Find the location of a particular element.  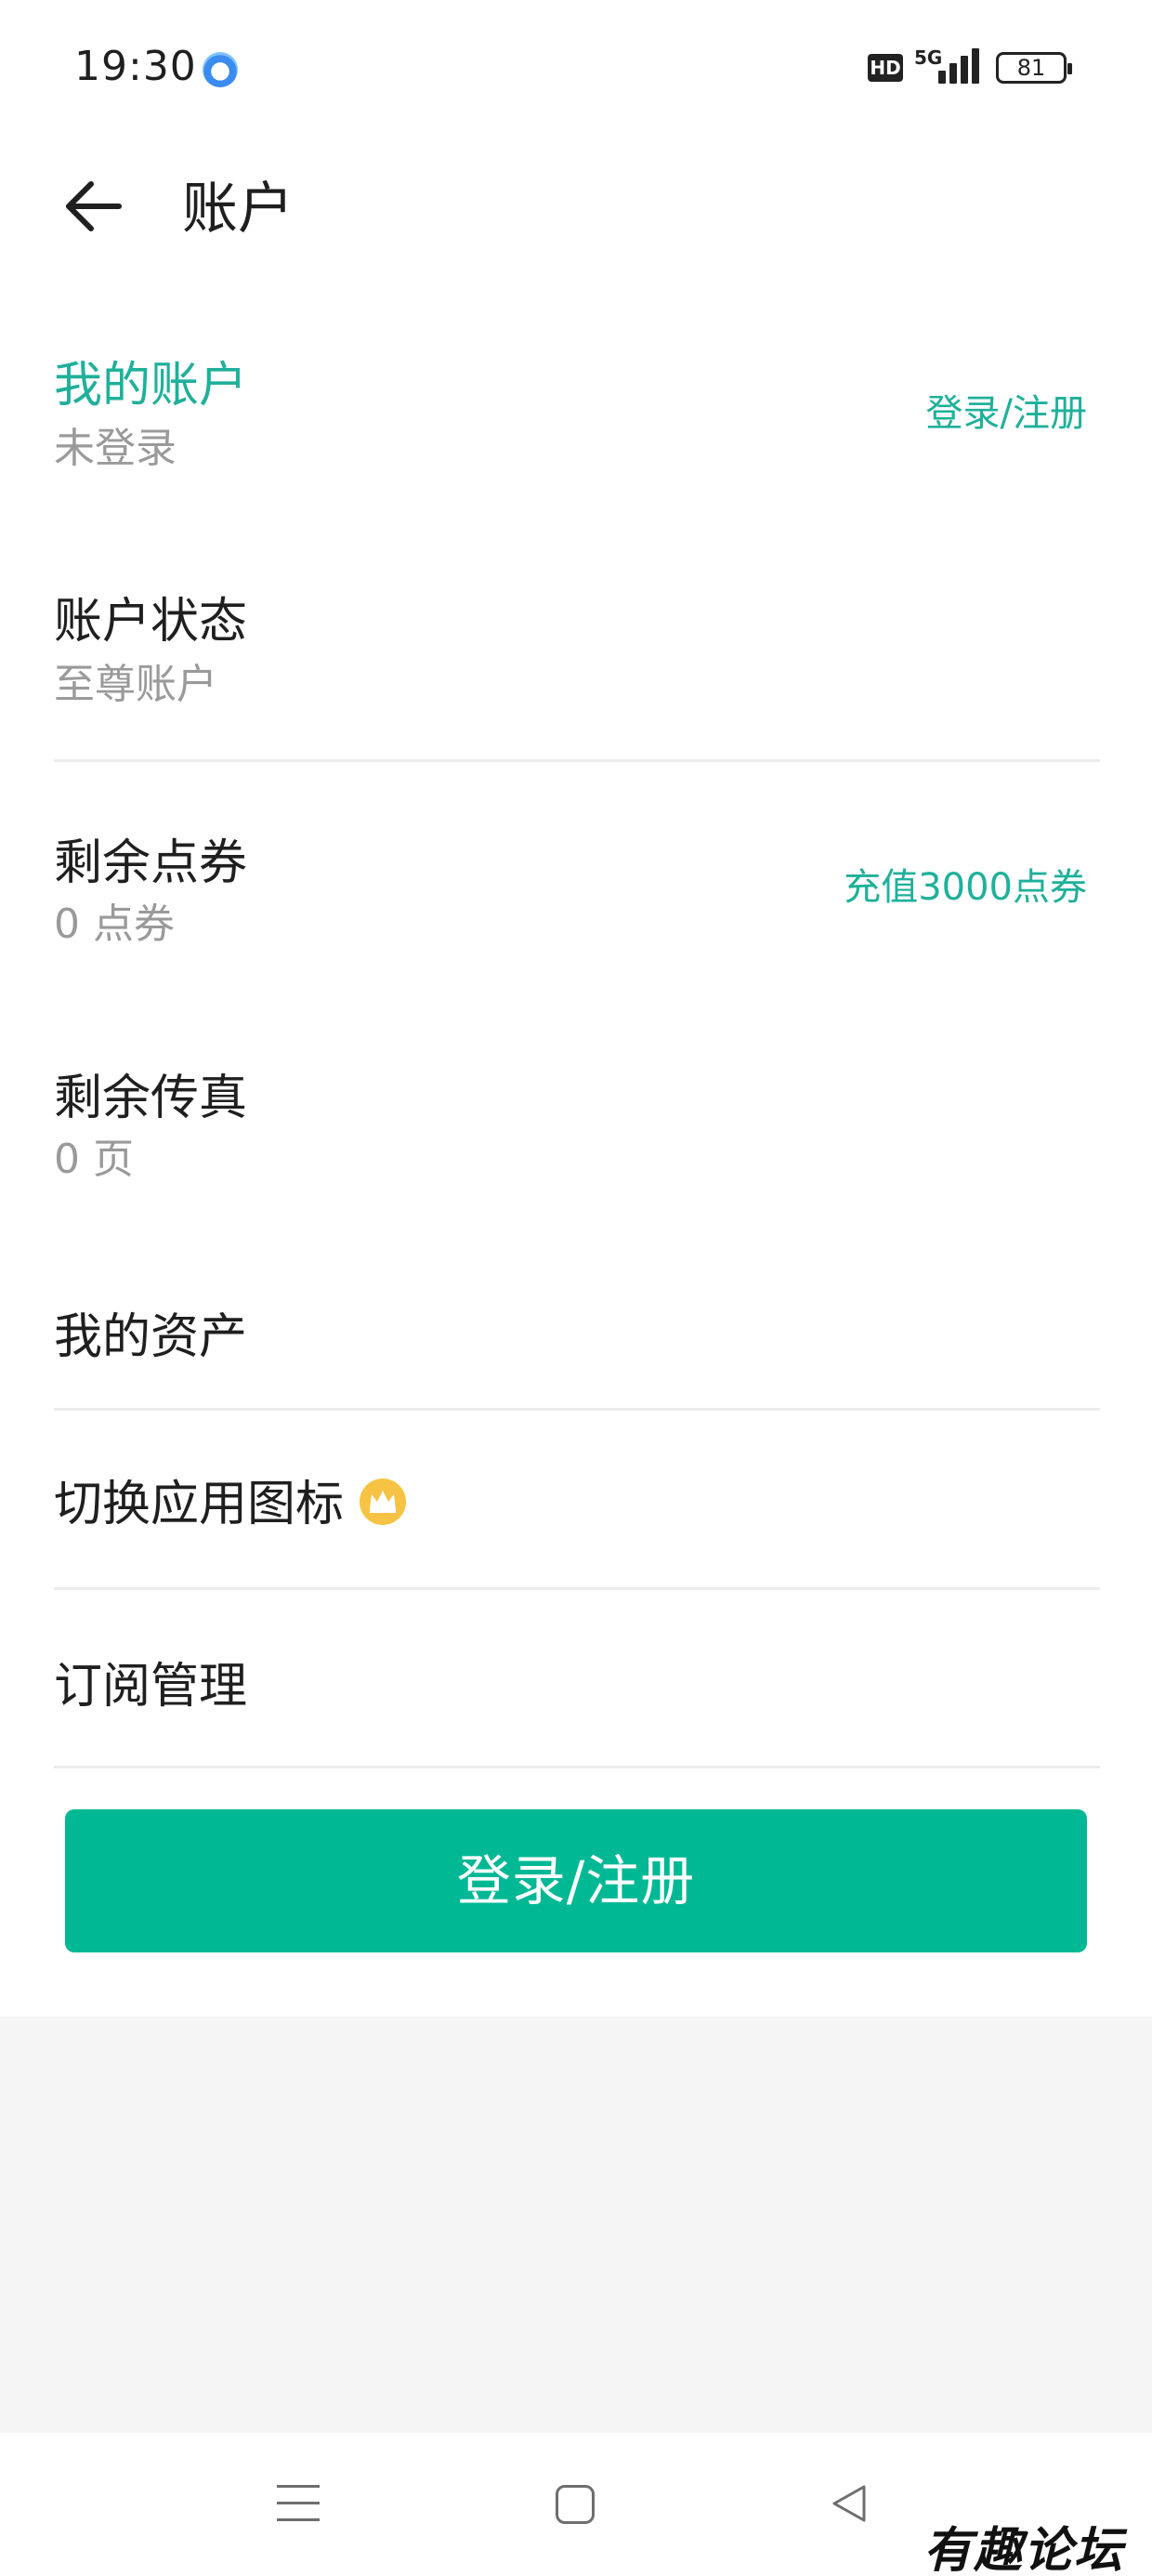

subscription-row: 订阅管理 is located at coordinates (576, 1678).